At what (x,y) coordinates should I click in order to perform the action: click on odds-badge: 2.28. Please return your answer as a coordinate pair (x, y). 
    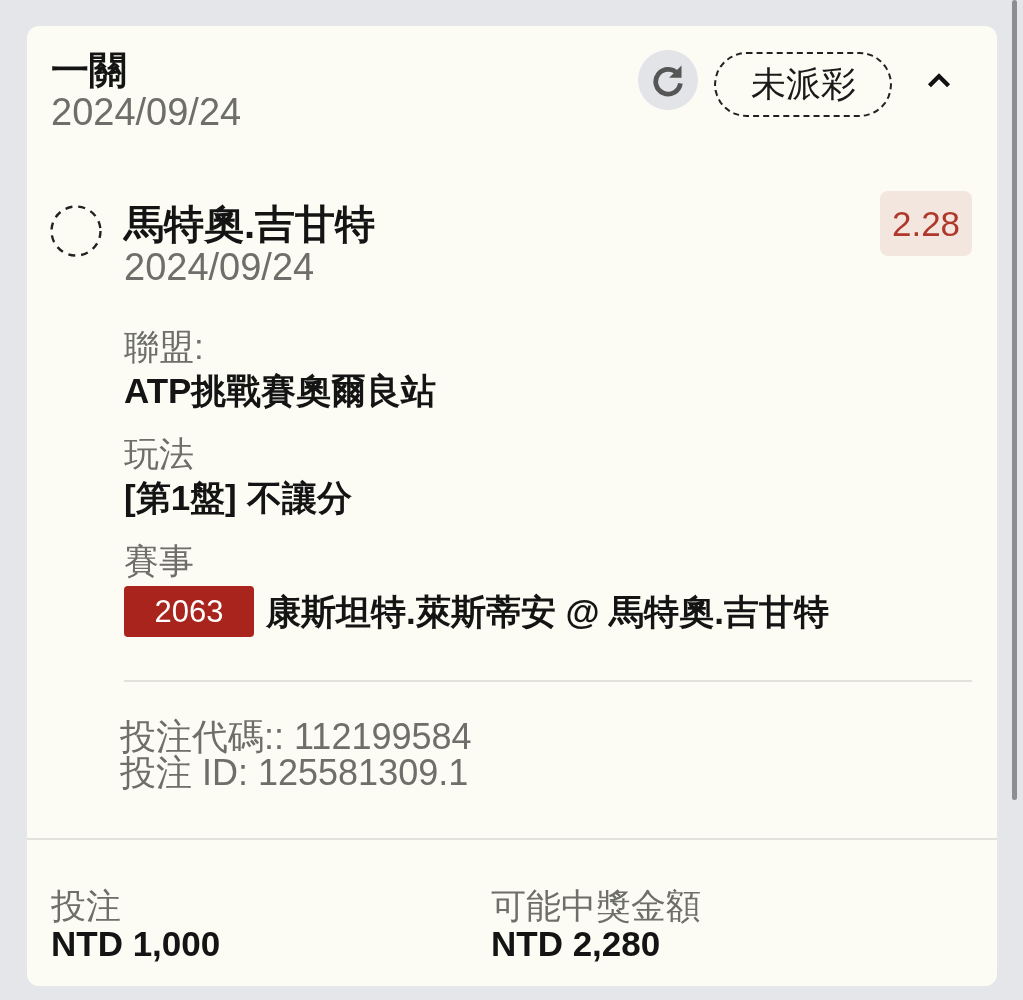
    Looking at the image, I should click on (926, 223).